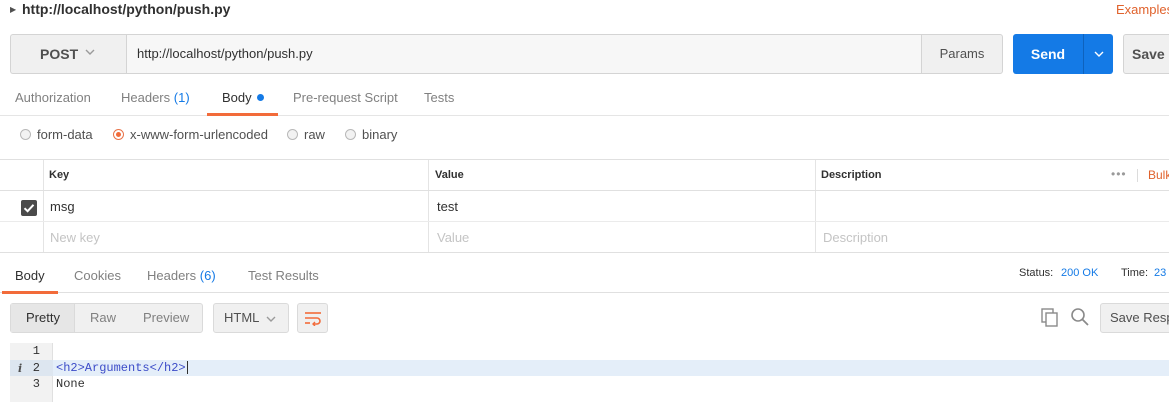 The image size is (1169, 402). What do you see at coordinates (36, 351) in the screenshot?
I see `line-number: 1` at bounding box center [36, 351].